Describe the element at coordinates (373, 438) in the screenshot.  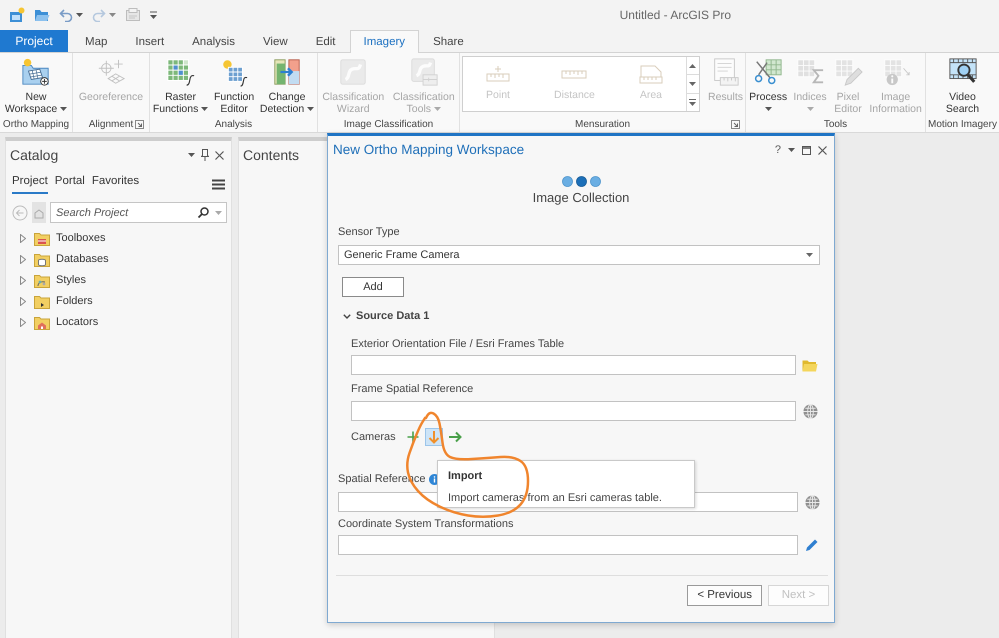
I see `field-label: Cameras` at that location.